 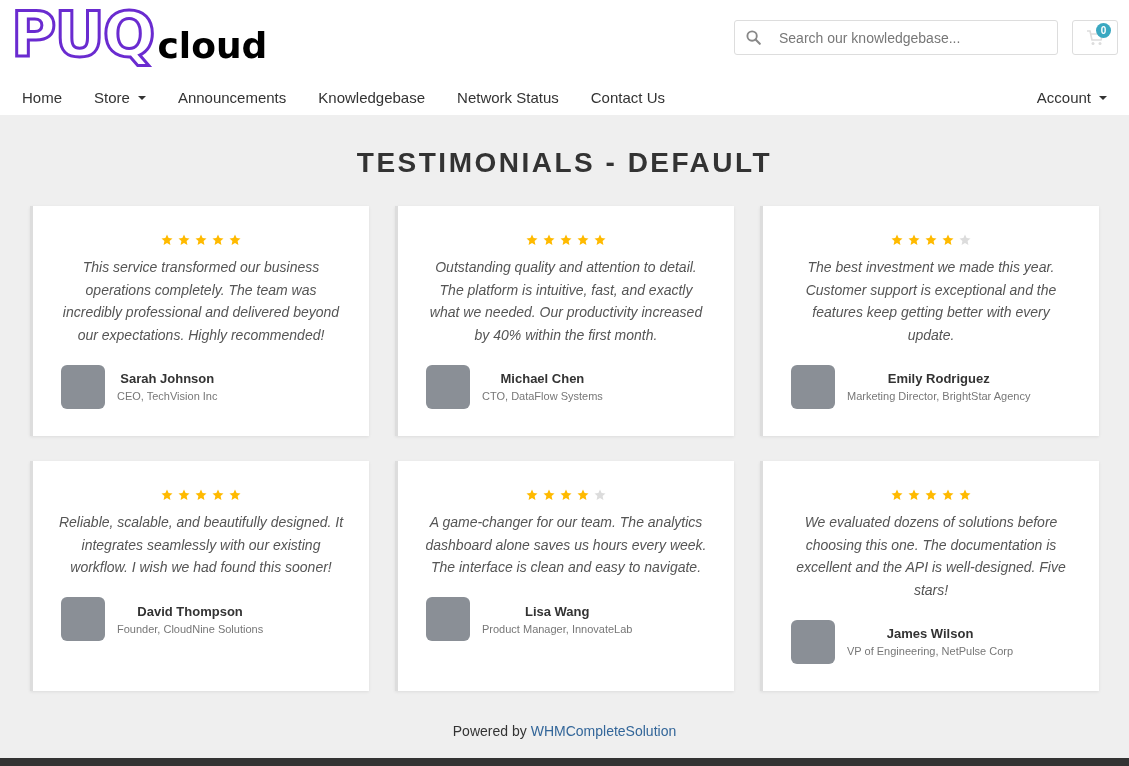 What do you see at coordinates (931, 557) in the screenshot?
I see `testimonial-quote: We evaluated dozens of solutions before choosing this one. The documentation is excellent and the API is well-designed. Five stars!` at bounding box center [931, 557].